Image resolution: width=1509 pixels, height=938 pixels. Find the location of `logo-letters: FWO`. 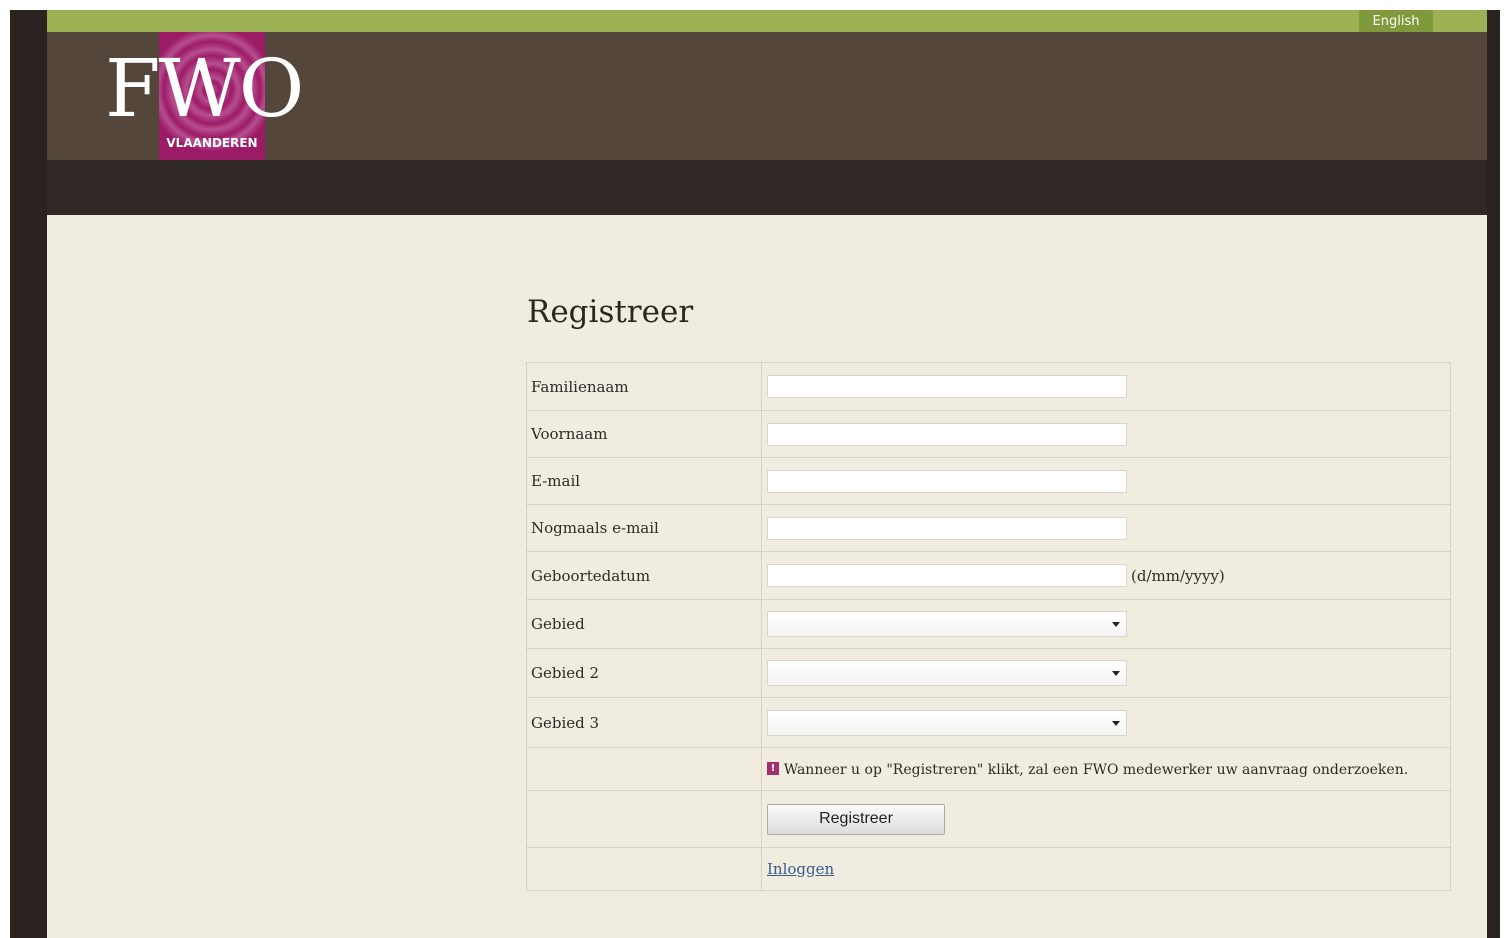

logo-letters: FWO is located at coordinates (204, 88).